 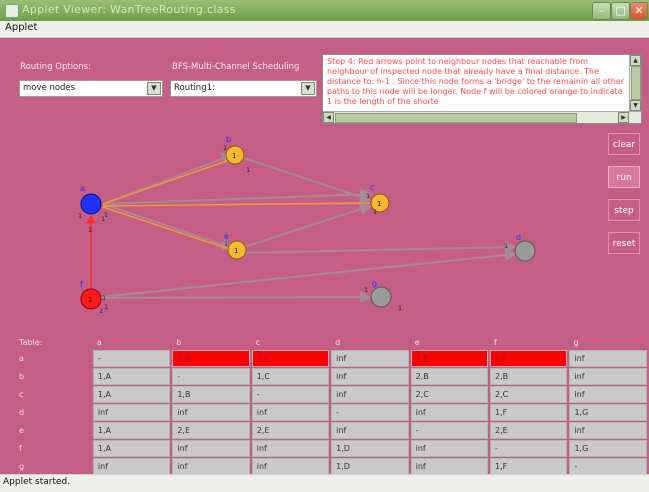 What do you see at coordinates (211, 358) in the screenshot?
I see `table-cell-highlighted: 1,B` at bounding box center [211, 358].